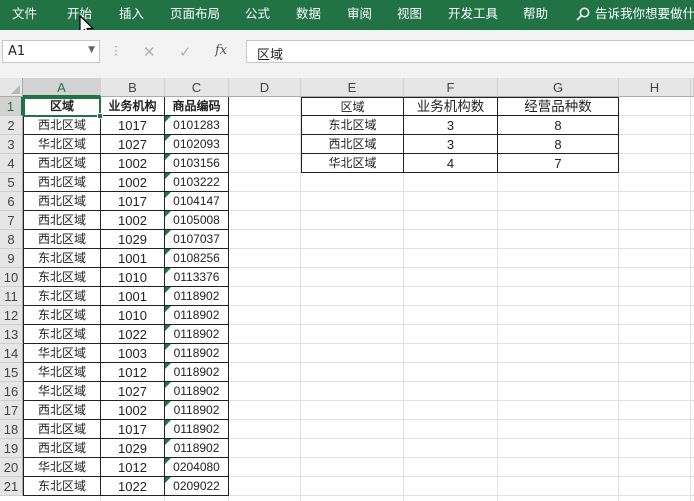 The image size is (694, 501). Describe the element at coordinates (11, 277) in the screenshot. I see `row-header: 10` at that location.